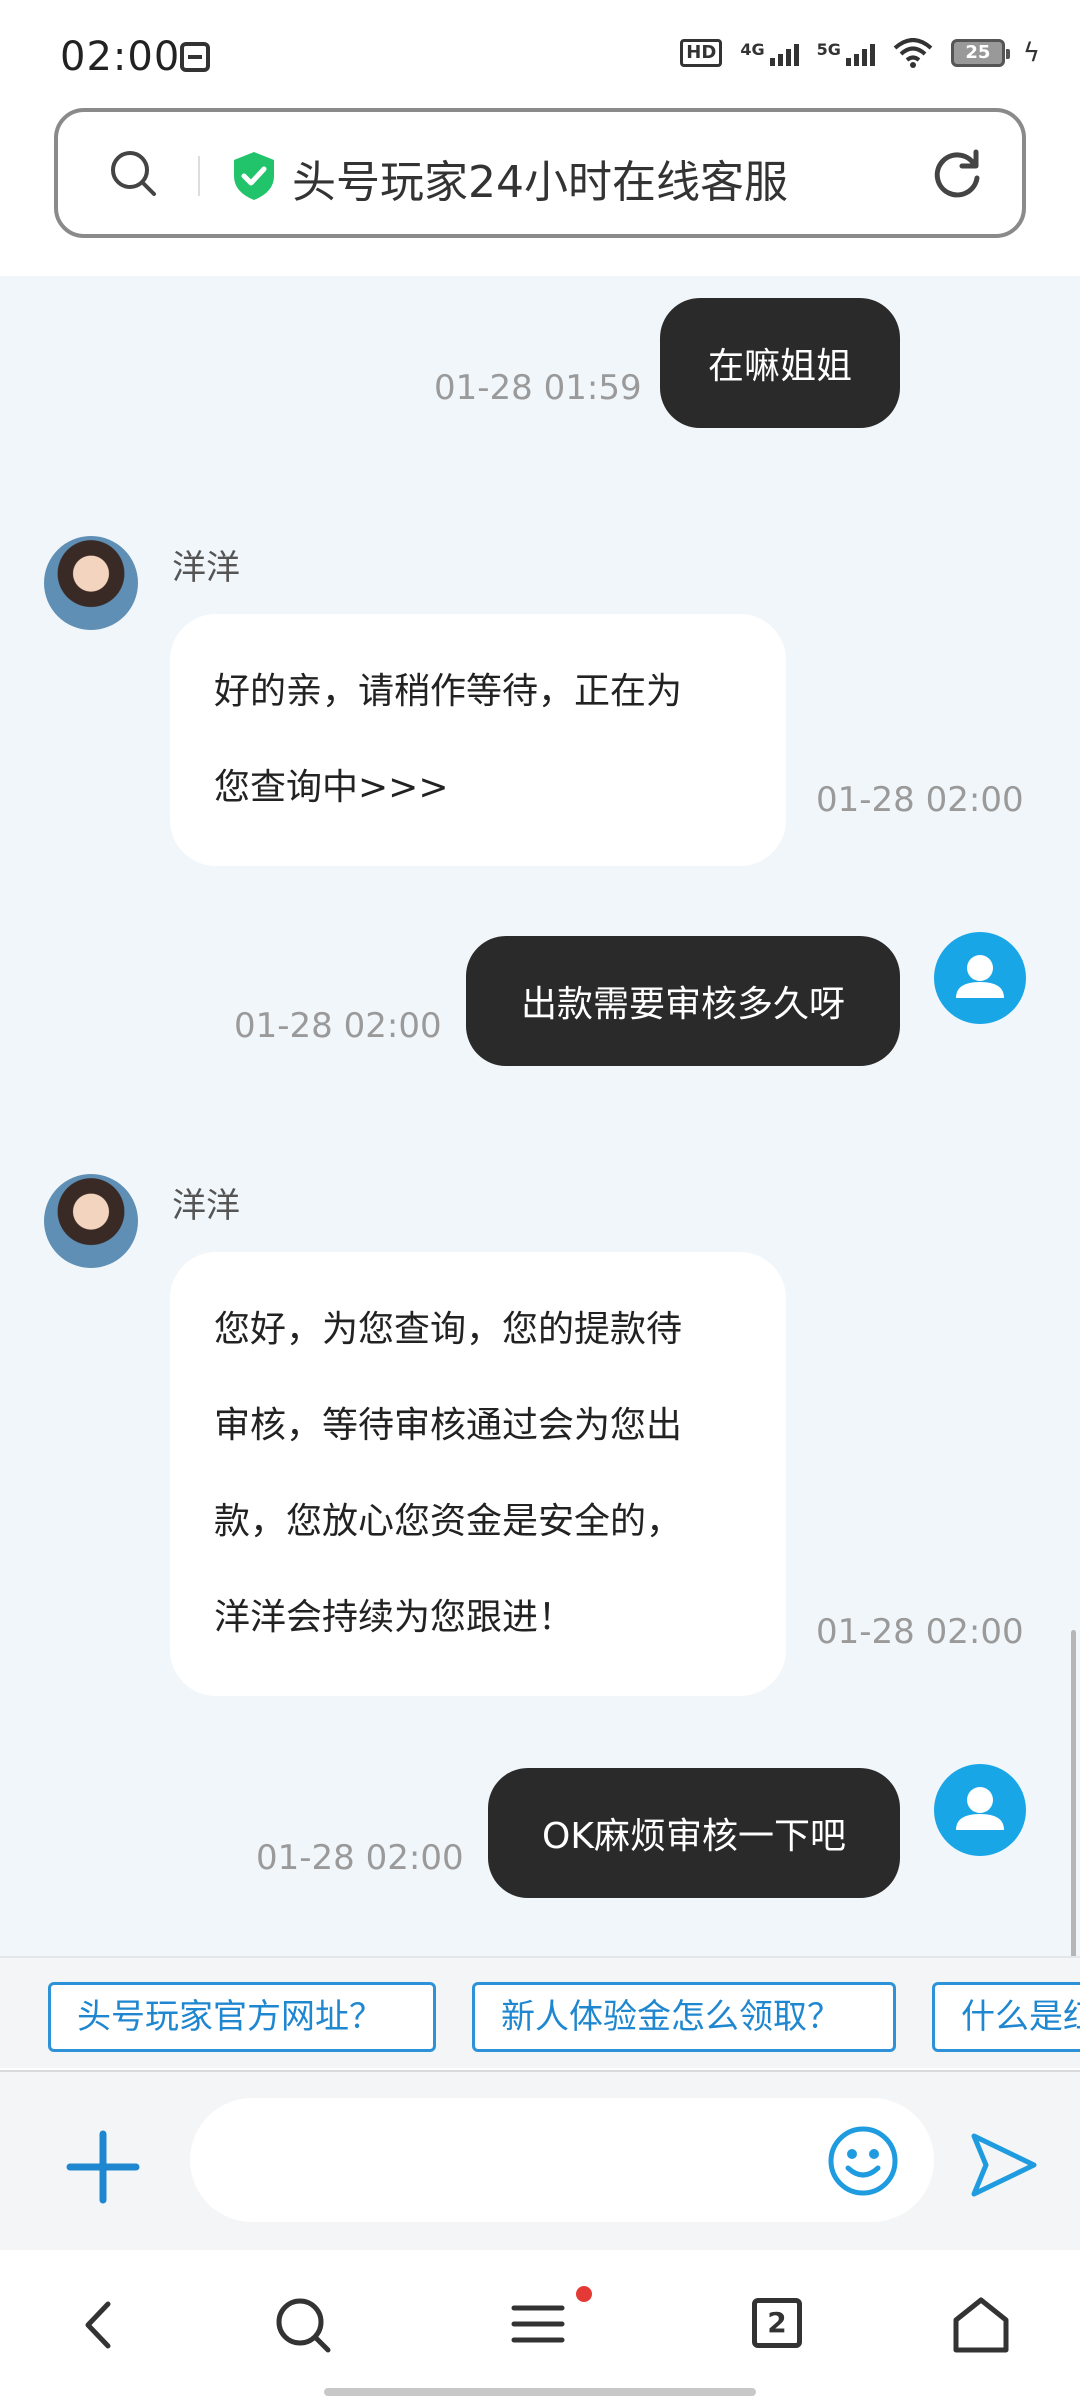  Describe the element at coordinates (540, 178) in the screenshot. I see `page-title: 头号玩家24小时在线客服` at that location.